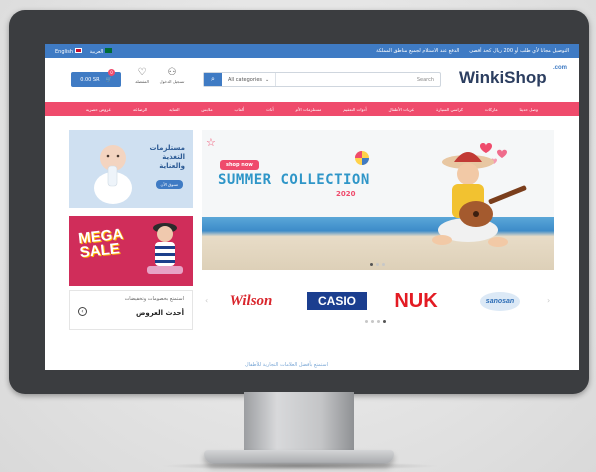 This screenshot has height=472, width=596. What do you see at coordinates (418, 51) in the screenshot?
I see `promo-cod: الدفع عند الاستلام لجميع مناطق المملكة` at bounding box center [418, 51].